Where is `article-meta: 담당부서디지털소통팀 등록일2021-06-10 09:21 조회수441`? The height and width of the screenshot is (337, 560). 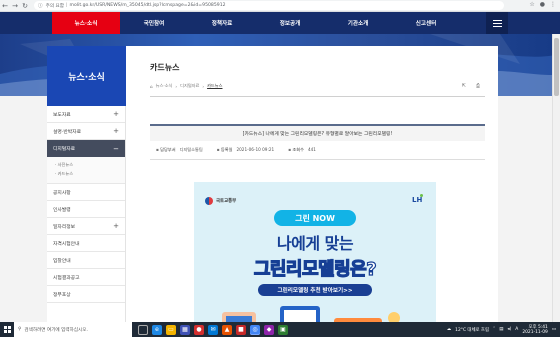 article-meta: 담당부서디지털소통팀 등록일2021-06-10 09:21 조회수441 is located at coordinates (236, 150).